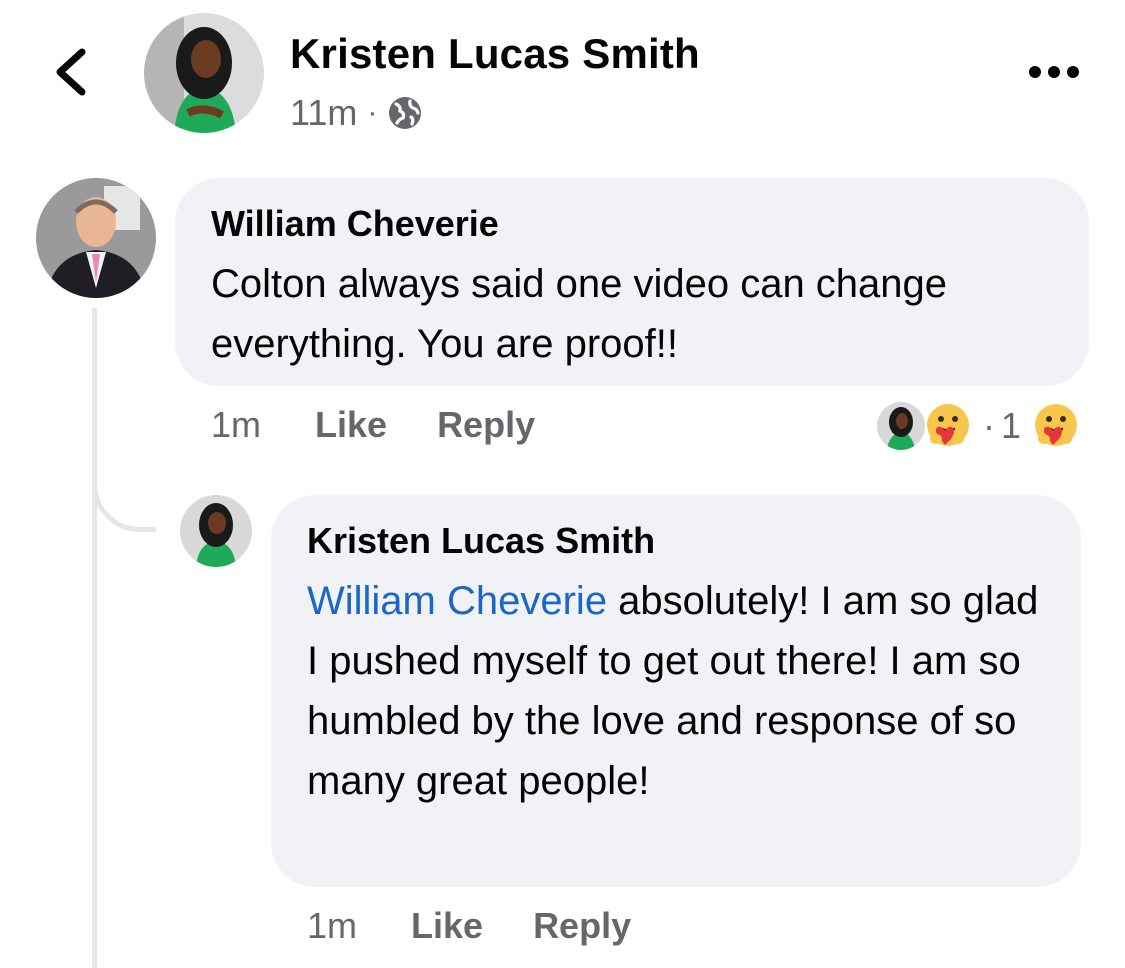  Describe the element at coordinates (676, 541) in the screenshot. I see `reply-author: Kristen Lucas Smith` at that location.